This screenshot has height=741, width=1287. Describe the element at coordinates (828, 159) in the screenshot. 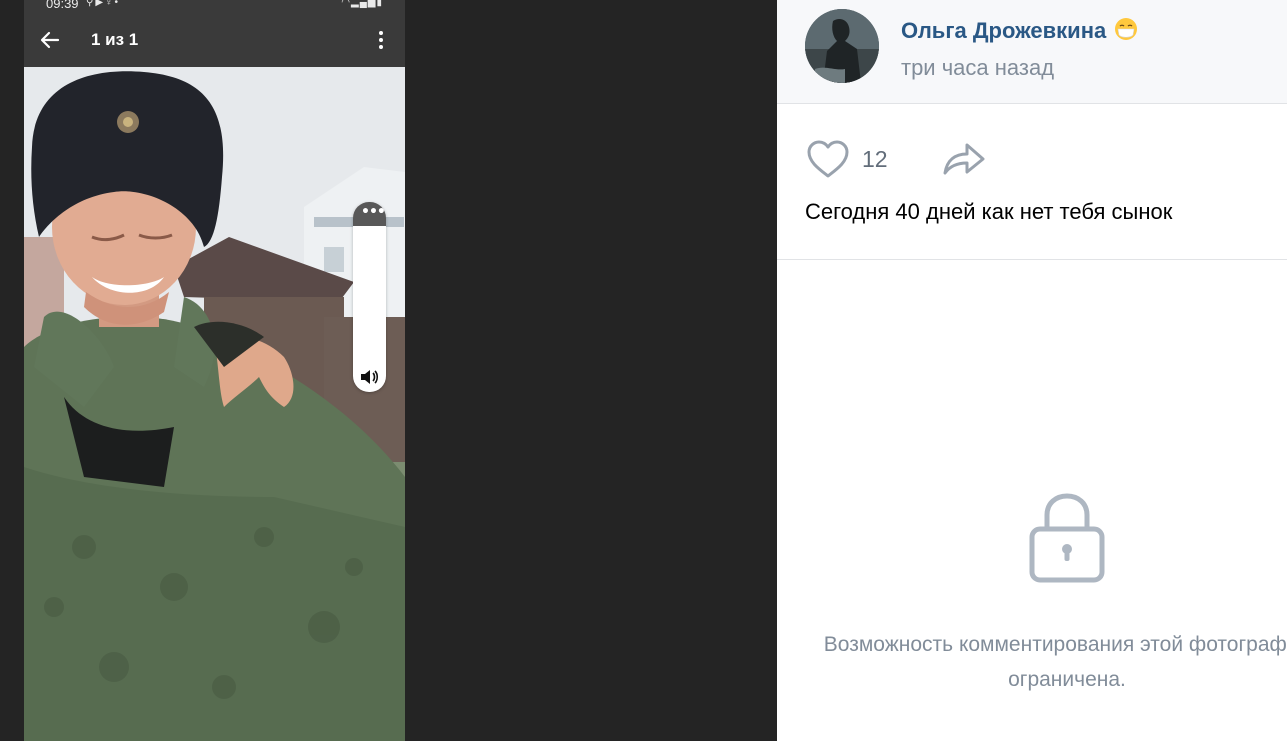

I see `heart-icon` at that location.